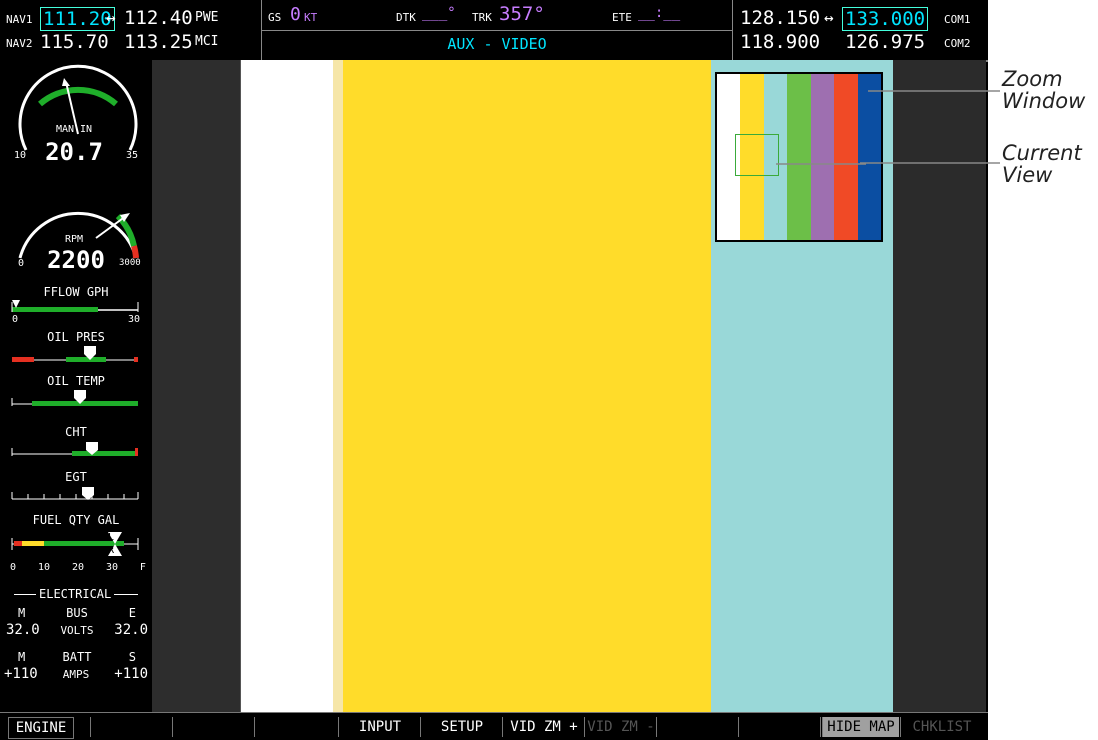 The image size is (1098, 740). Describe the element at coordinates (130, 263) in the screenshot. I see `rpm-max: 3000` at that location.